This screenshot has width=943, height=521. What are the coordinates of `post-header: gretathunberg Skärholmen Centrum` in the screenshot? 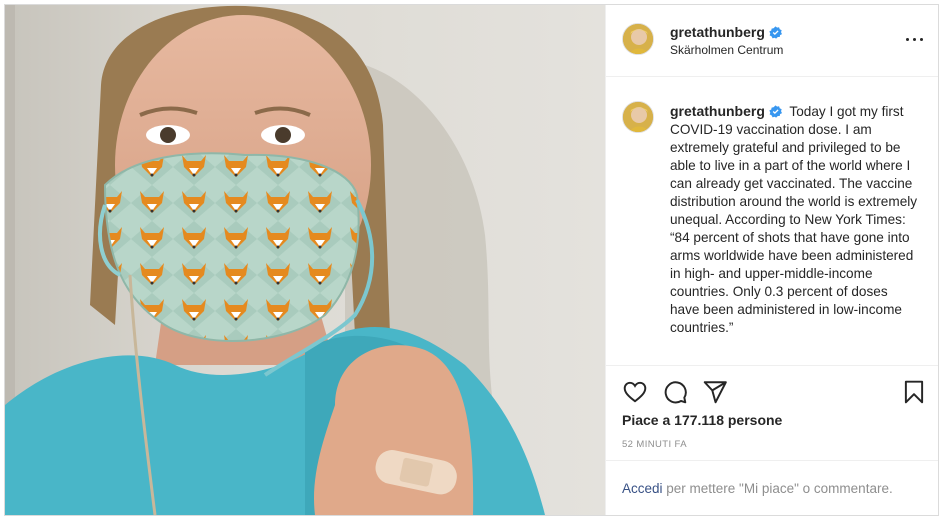 It's located at (772, 41).